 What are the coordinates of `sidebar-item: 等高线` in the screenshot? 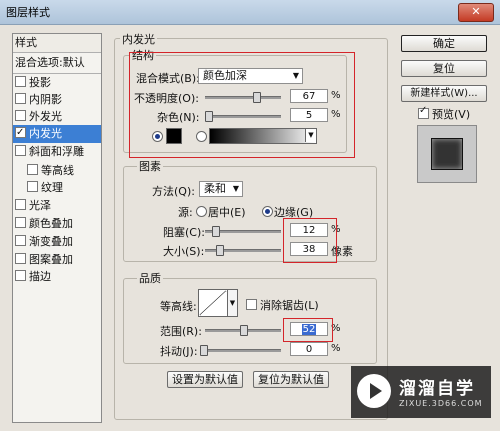 It's located at (57, 171).